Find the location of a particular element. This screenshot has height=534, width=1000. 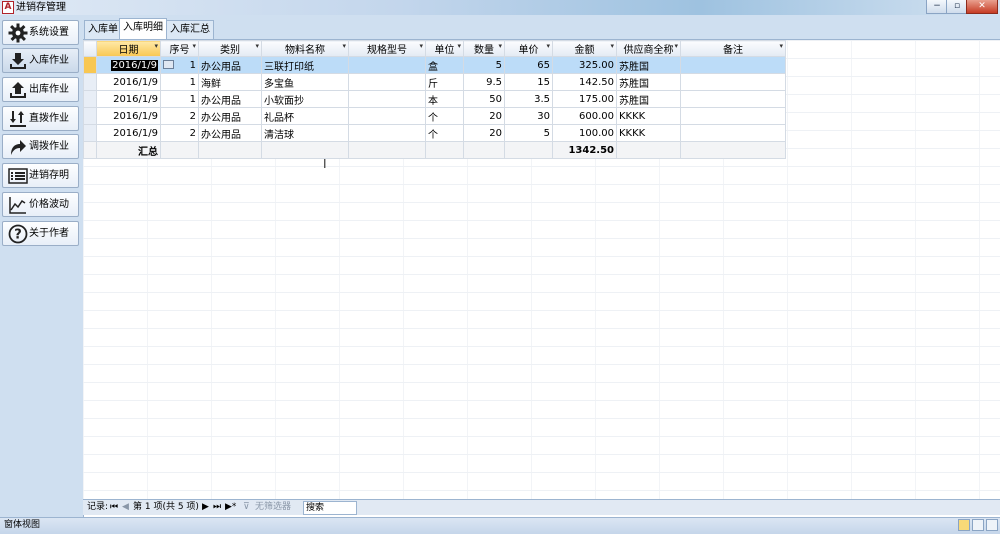

column-header-category: 类别 ▾ is located at coordinates (230, 48).